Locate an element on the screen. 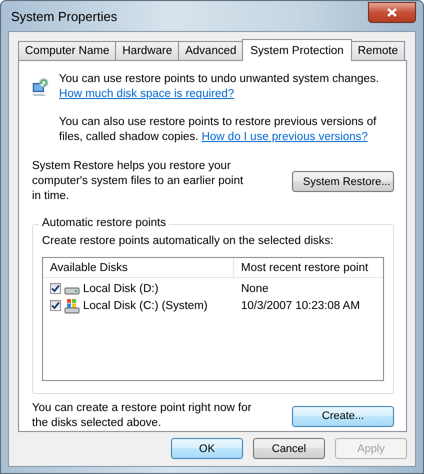 This screenshot has height=474, width=424. tab: Hardware is located at coordinates (147, 50).